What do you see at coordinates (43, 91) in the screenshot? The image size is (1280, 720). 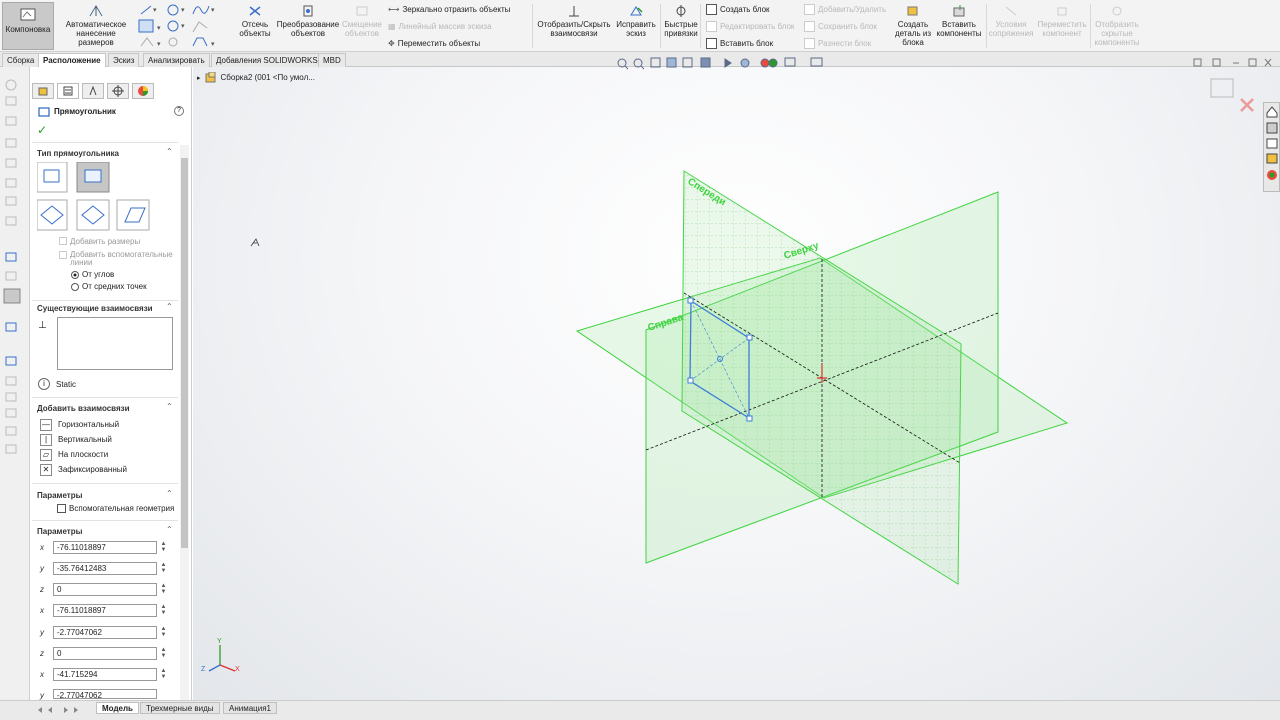 I see `feature-manager-tab` at bounding box center [43, 91].